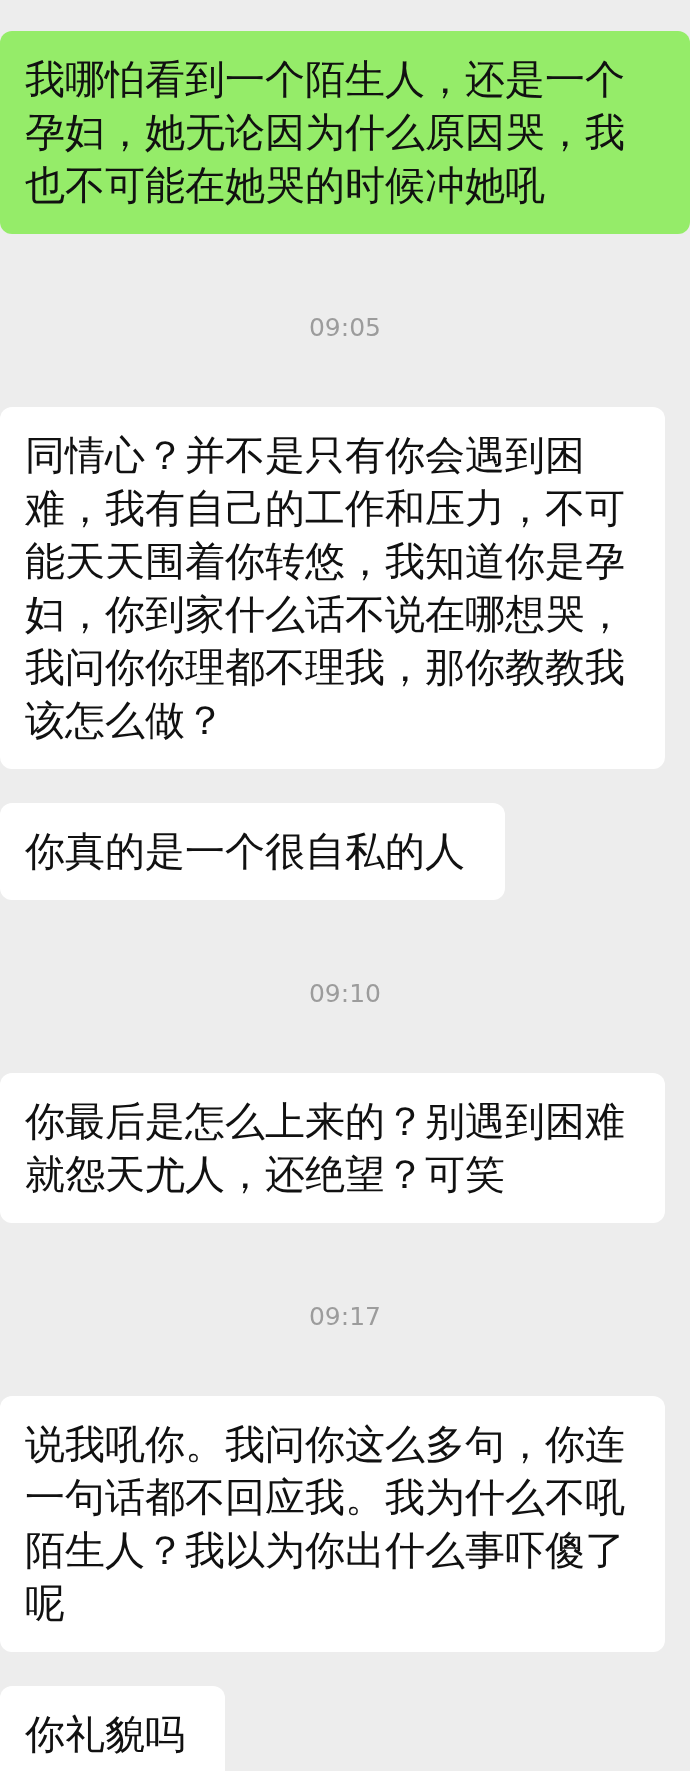 The width and height of the screenshot is (690, 1771). What do you see at coordinates (344, 994) in the screenshot?
I see `timestamp: 09:10` at bounding box center [344, 994].